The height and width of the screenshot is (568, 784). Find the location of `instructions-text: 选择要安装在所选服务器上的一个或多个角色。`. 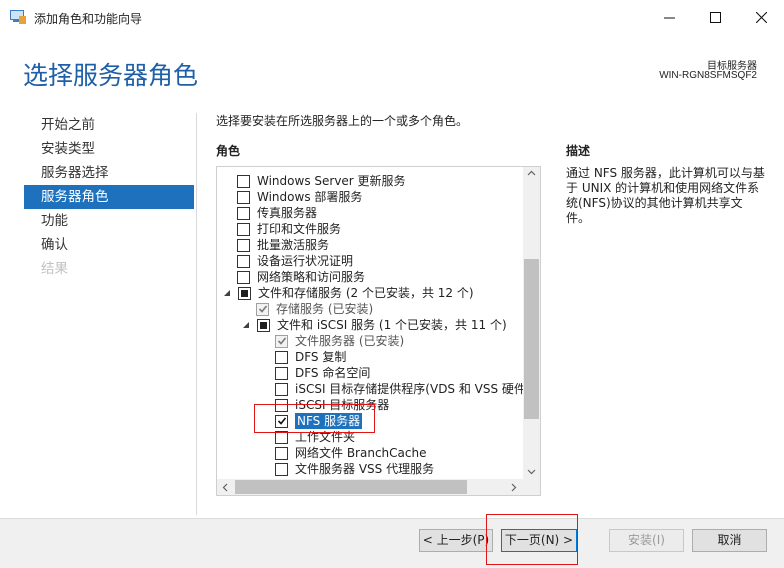

instructions-text: 选择要安装在所选服务器上的一个或多个角色。 is located at coordinates (342, 121).